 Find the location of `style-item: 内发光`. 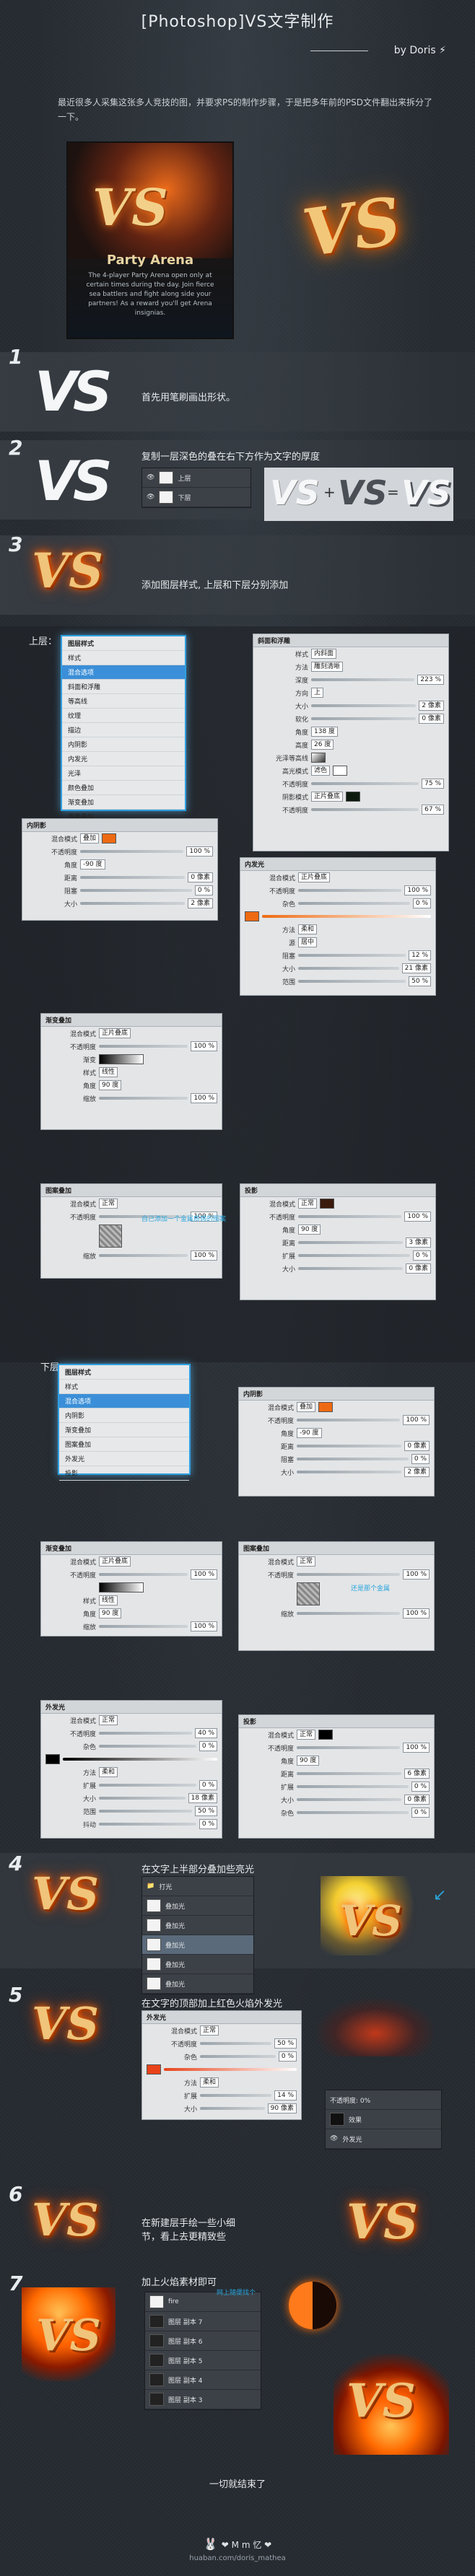

style-item: 内发光 is located at coordinates (123, 759).